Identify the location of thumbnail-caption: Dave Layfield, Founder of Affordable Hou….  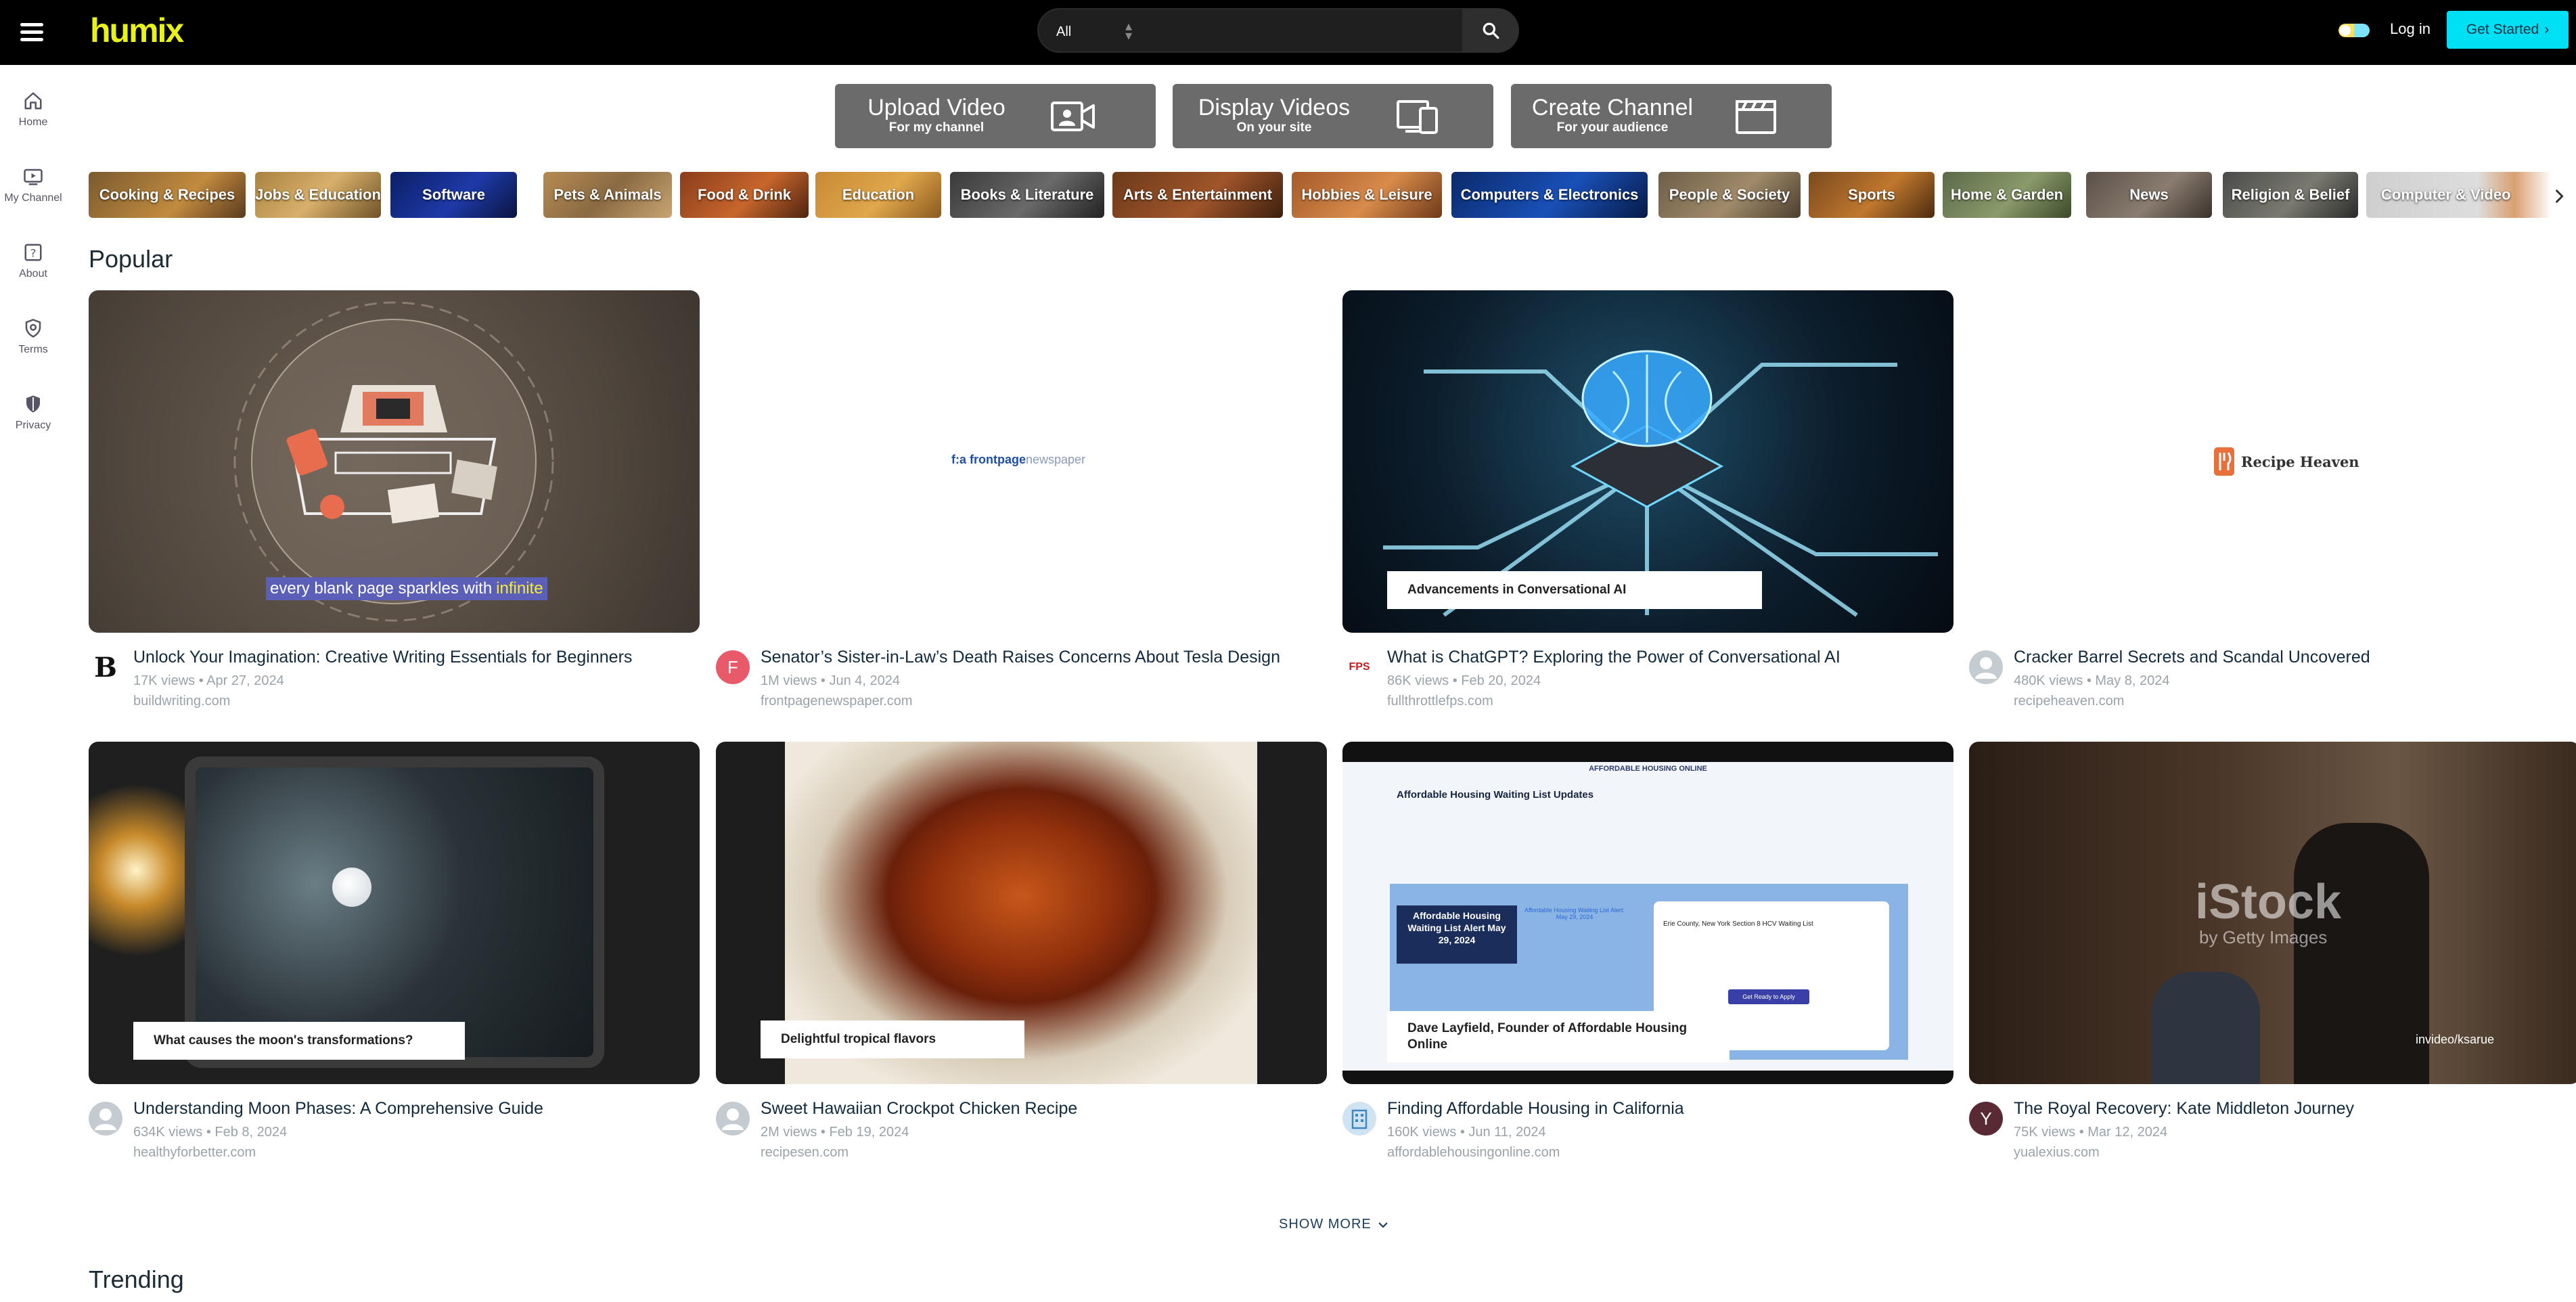
(1559, 1036).